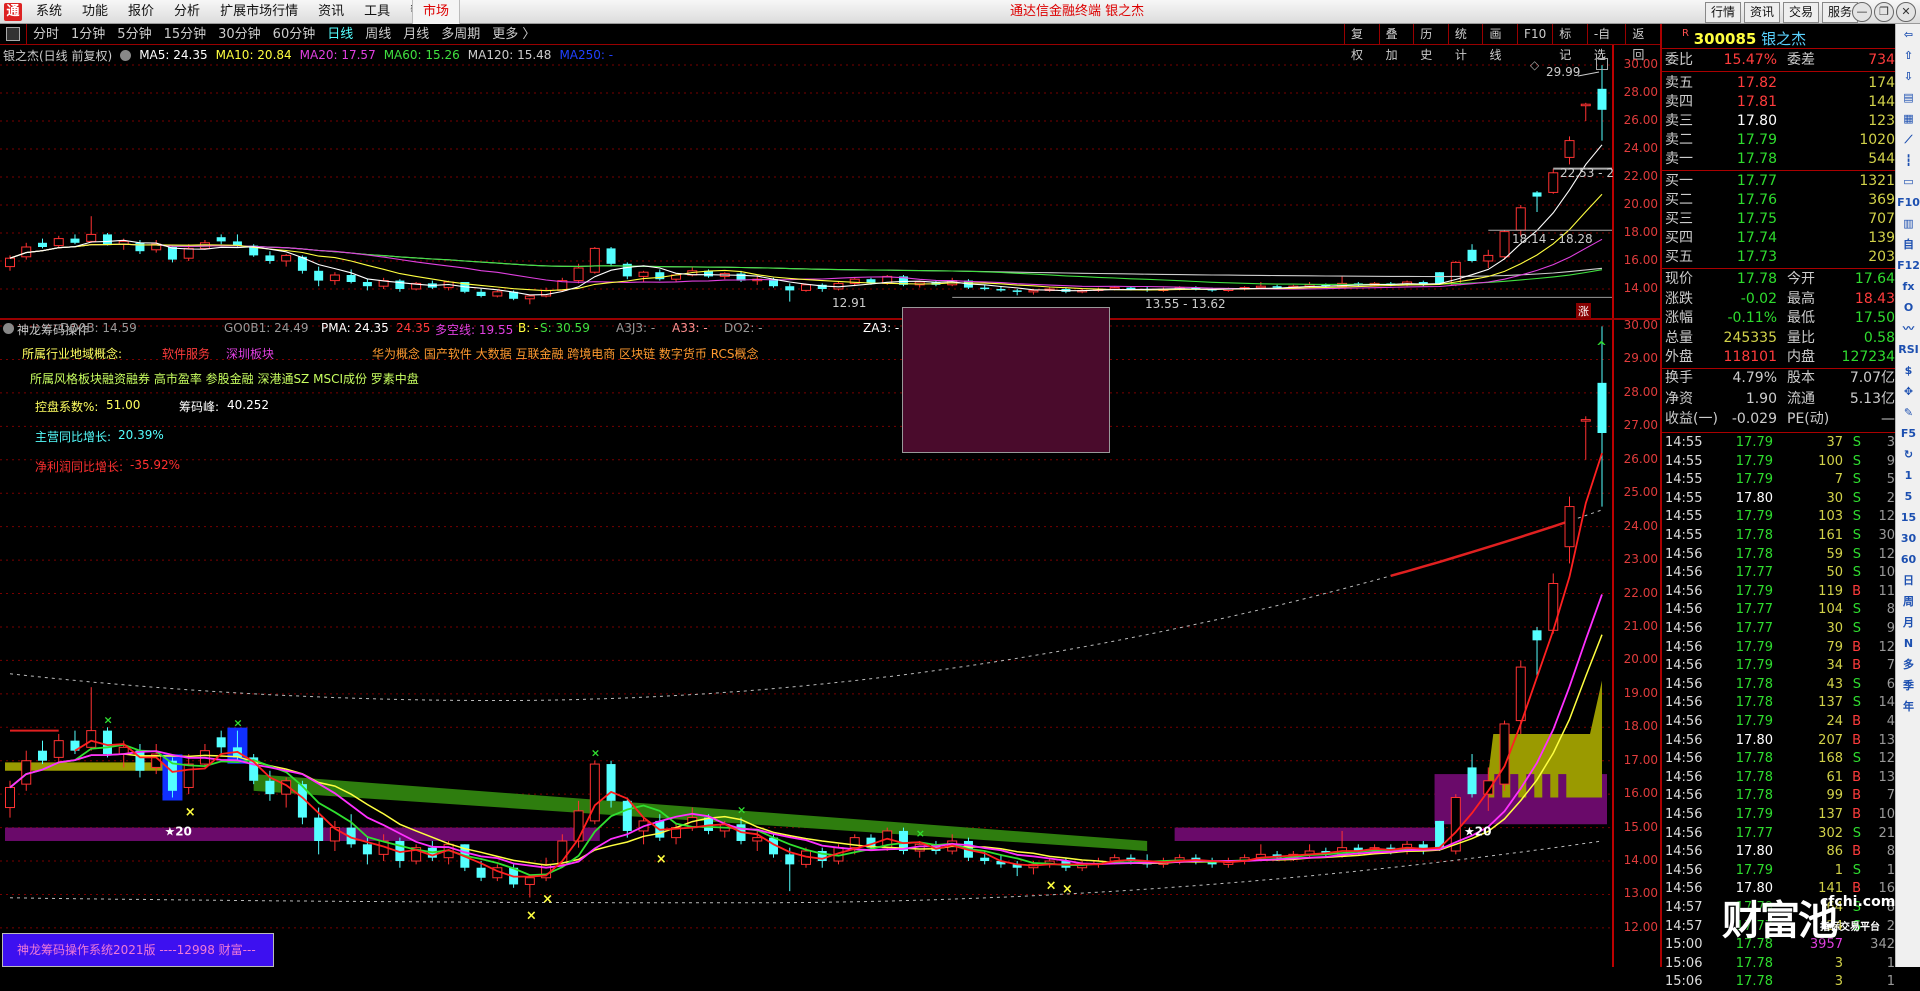 This screenshot has height=991, width=1920. I want to click on side-tool-icon: 月, so click(1908, 622).